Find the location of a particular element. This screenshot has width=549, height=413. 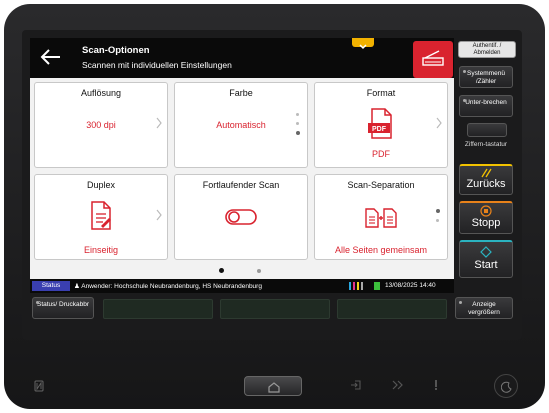

status-job-cancel-button: Status/ Druckabbr is located at coordinates (63, 308).